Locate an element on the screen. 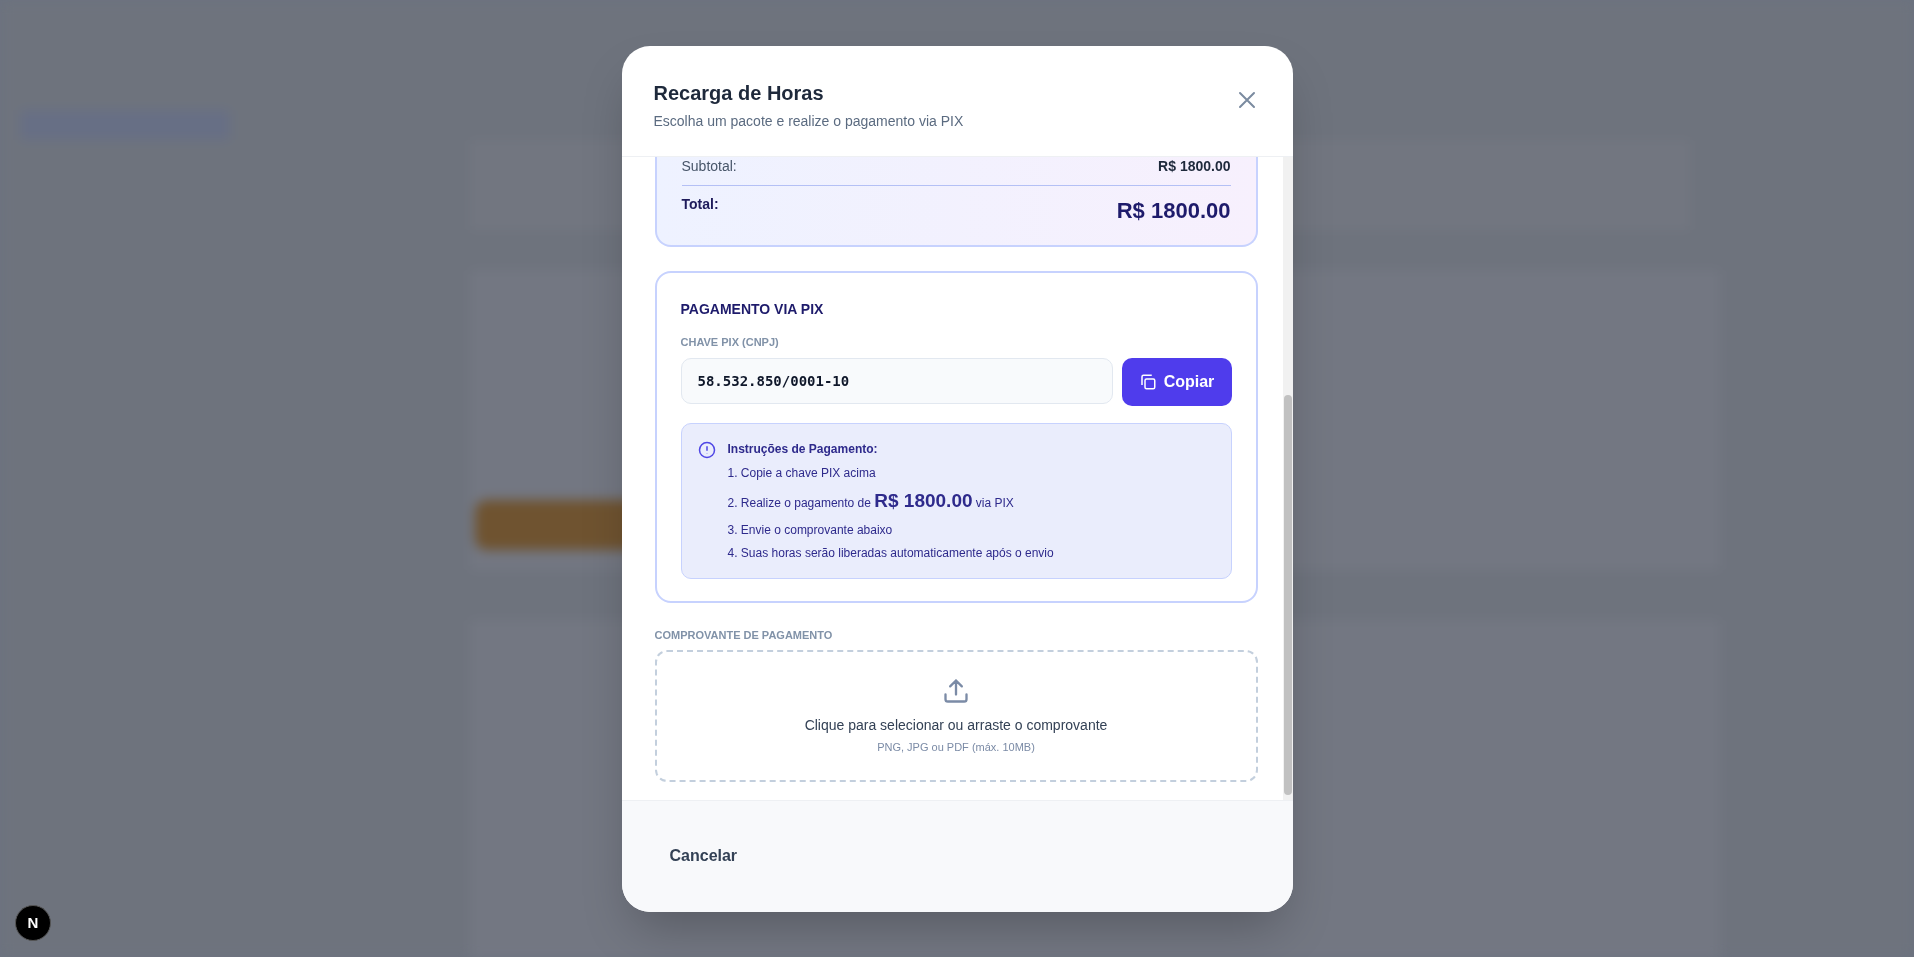  subtotal-label: Subtotal: is located at coordinates (709, 166).